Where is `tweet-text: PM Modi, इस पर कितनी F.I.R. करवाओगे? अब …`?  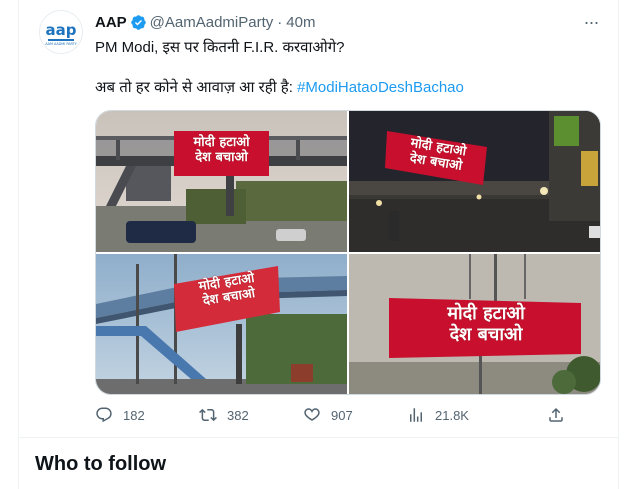 tweet-text: PM Modi, इस पर कितनी F.I.R. करवाओगे? अब … is located at coordinates (345, 68).